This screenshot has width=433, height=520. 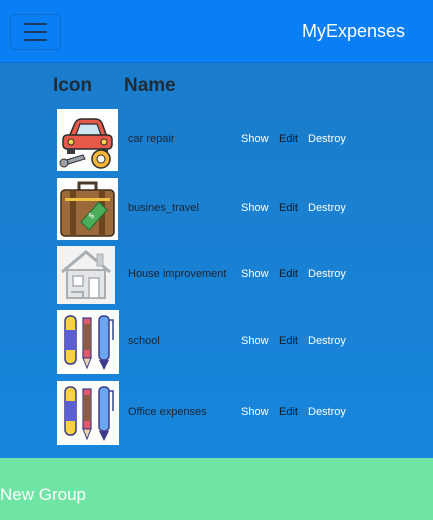 I want to click on row-name: car repair, so click(x=151, y=139).